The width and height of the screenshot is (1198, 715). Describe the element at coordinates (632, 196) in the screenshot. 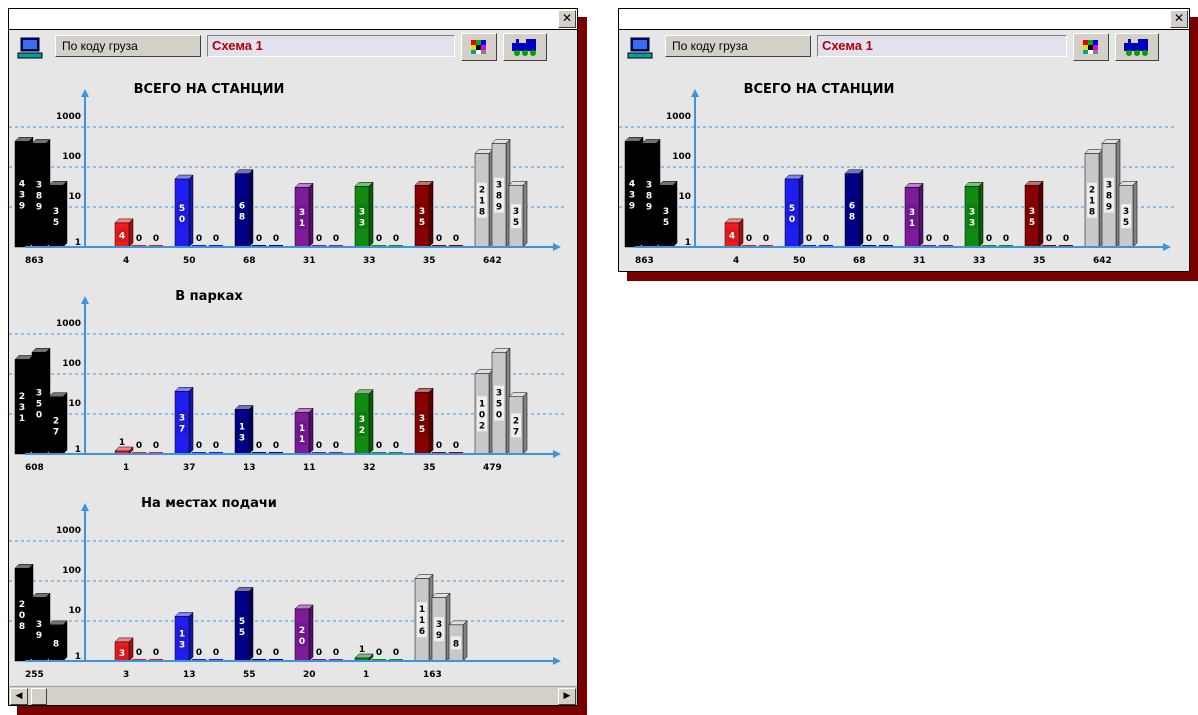

I see `bar-value-label: 439` at that location.